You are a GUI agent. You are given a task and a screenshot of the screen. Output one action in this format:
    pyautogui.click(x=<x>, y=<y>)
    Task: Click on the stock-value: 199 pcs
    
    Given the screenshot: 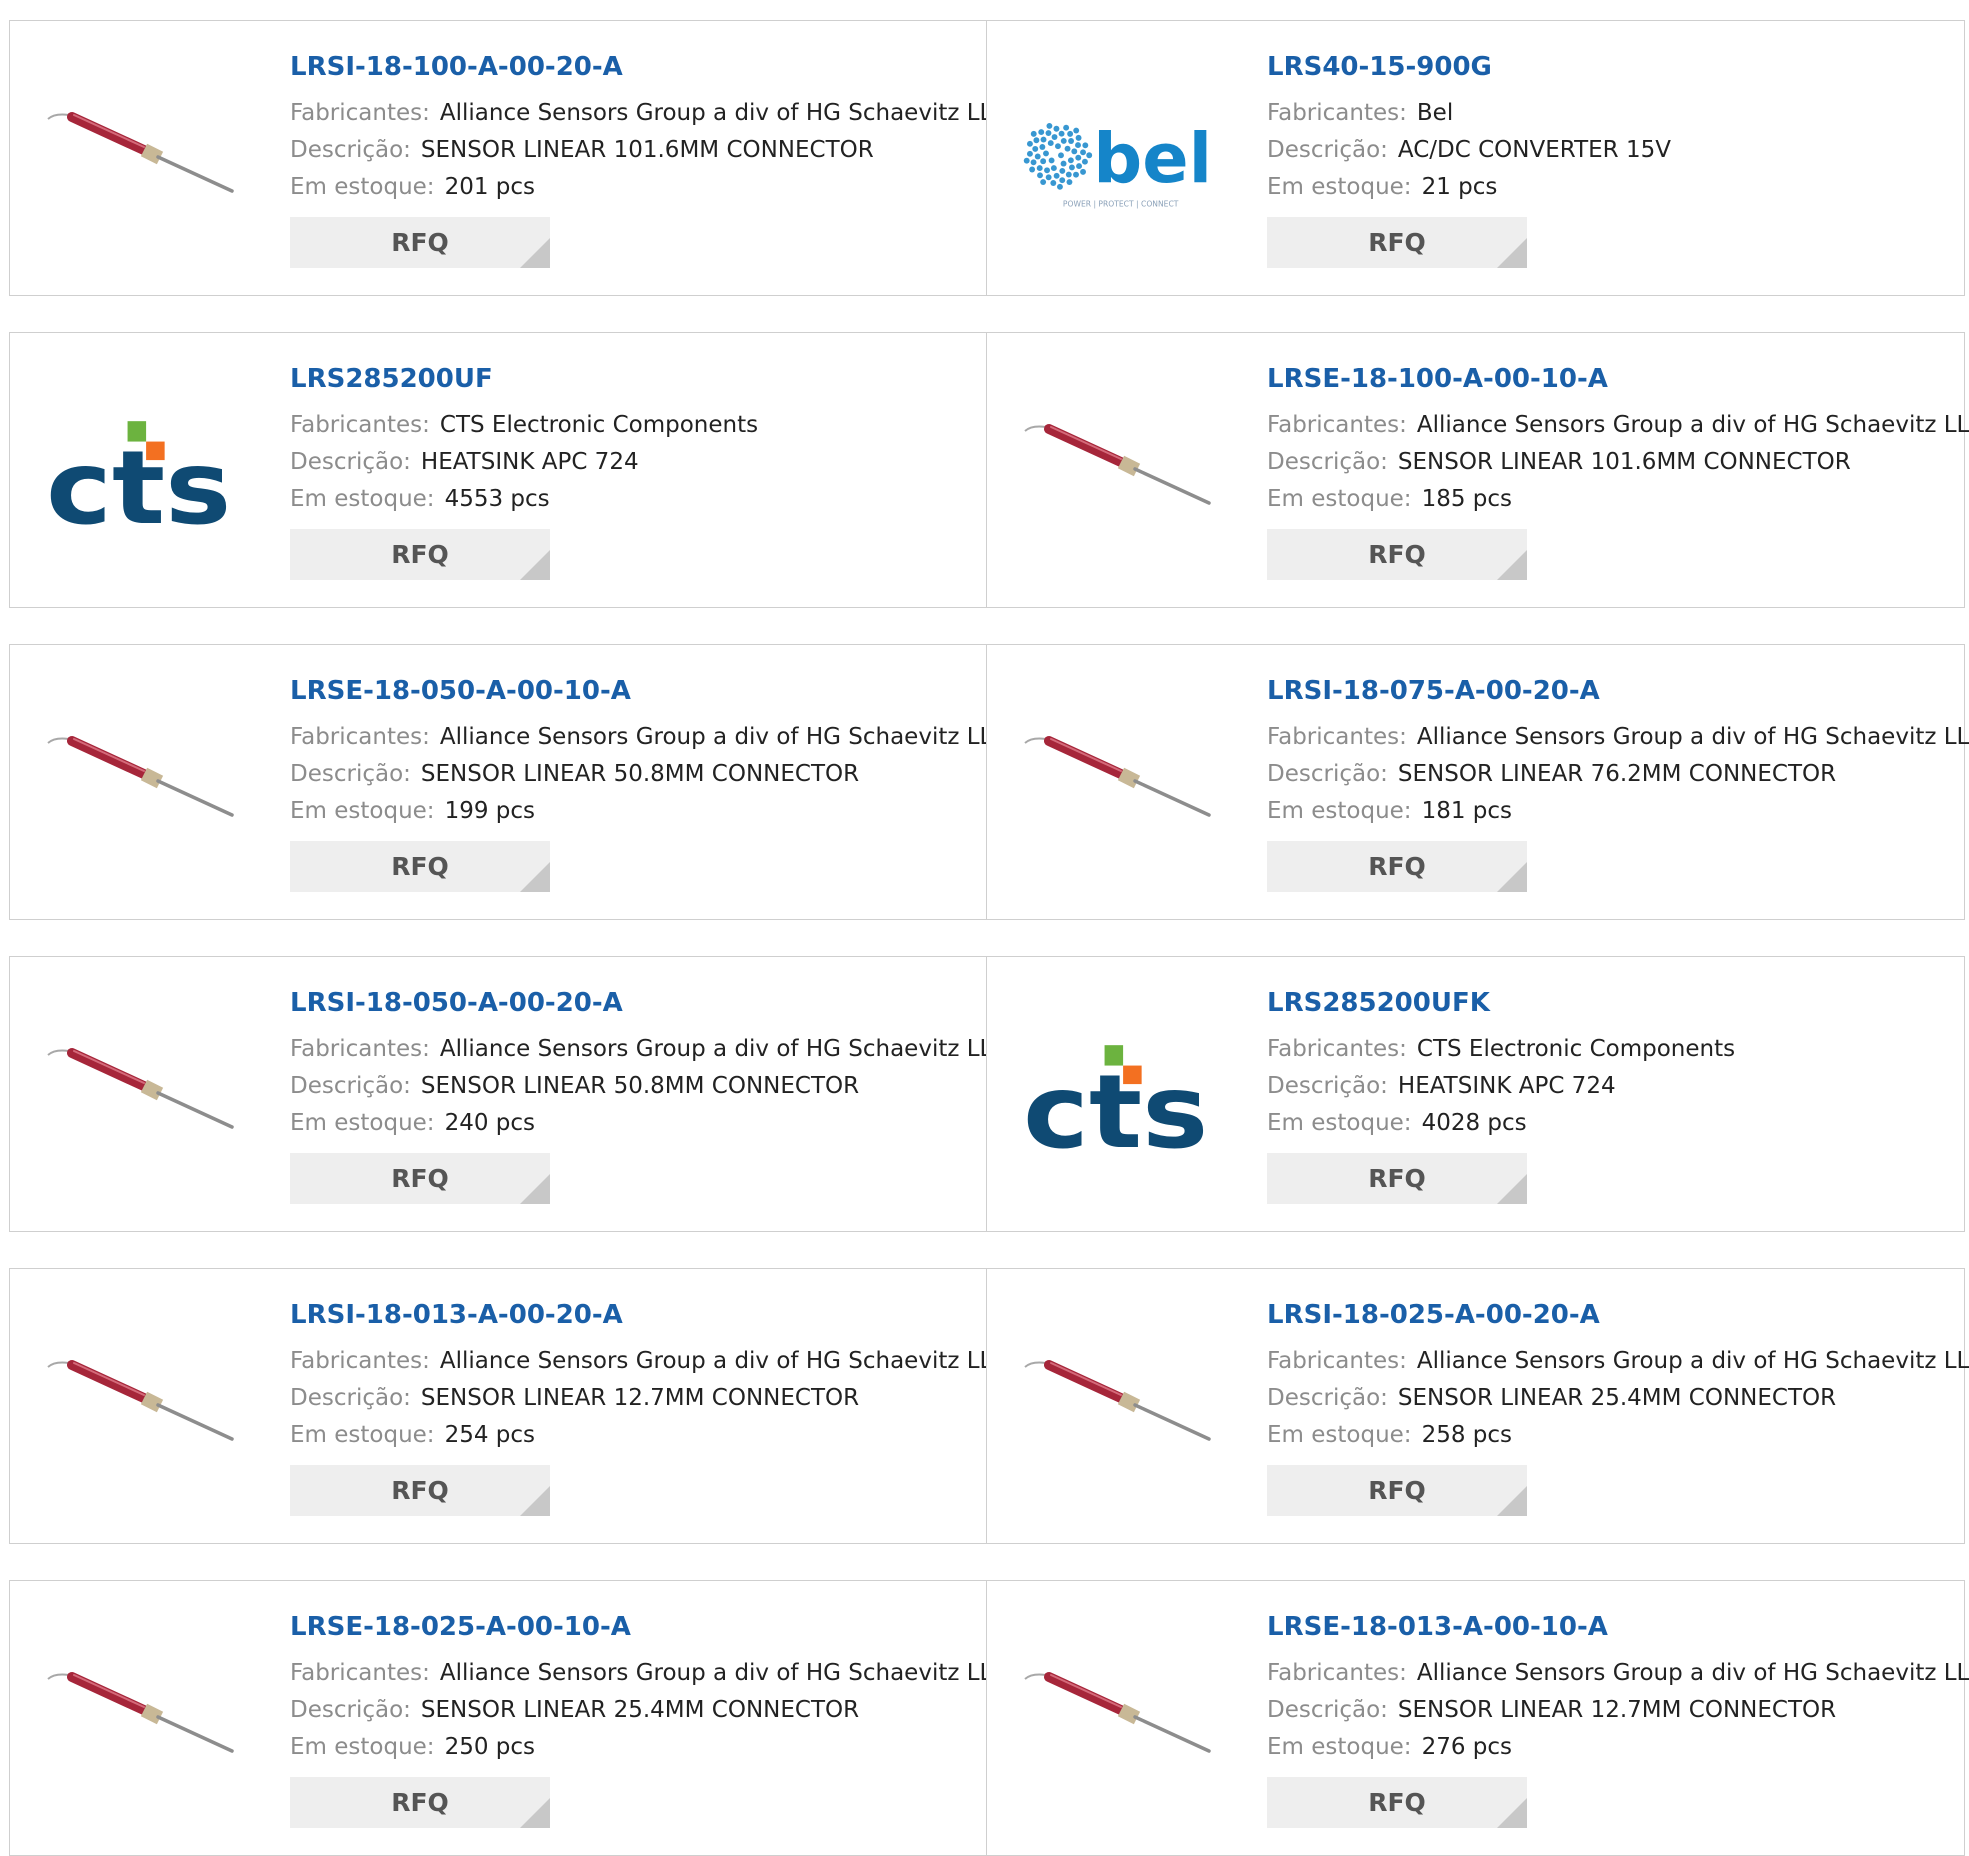 What is the action you would take?
    pyautogui.click(x=490, y=811)
    